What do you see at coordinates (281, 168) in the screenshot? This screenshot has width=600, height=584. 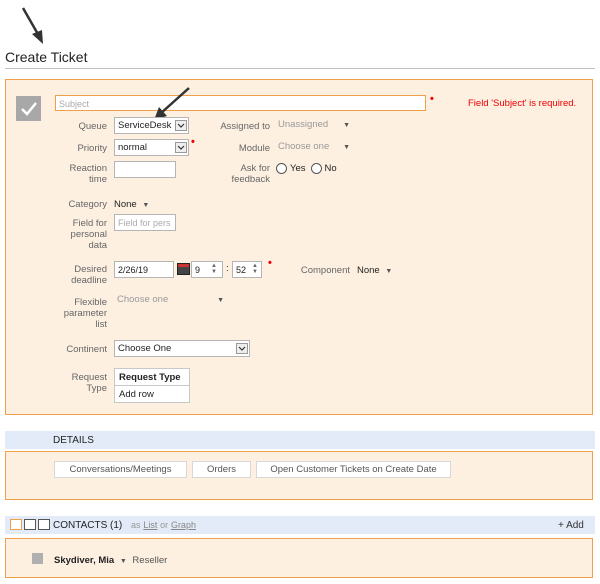 I see `radio-yes` at bounding box center [281, 168].